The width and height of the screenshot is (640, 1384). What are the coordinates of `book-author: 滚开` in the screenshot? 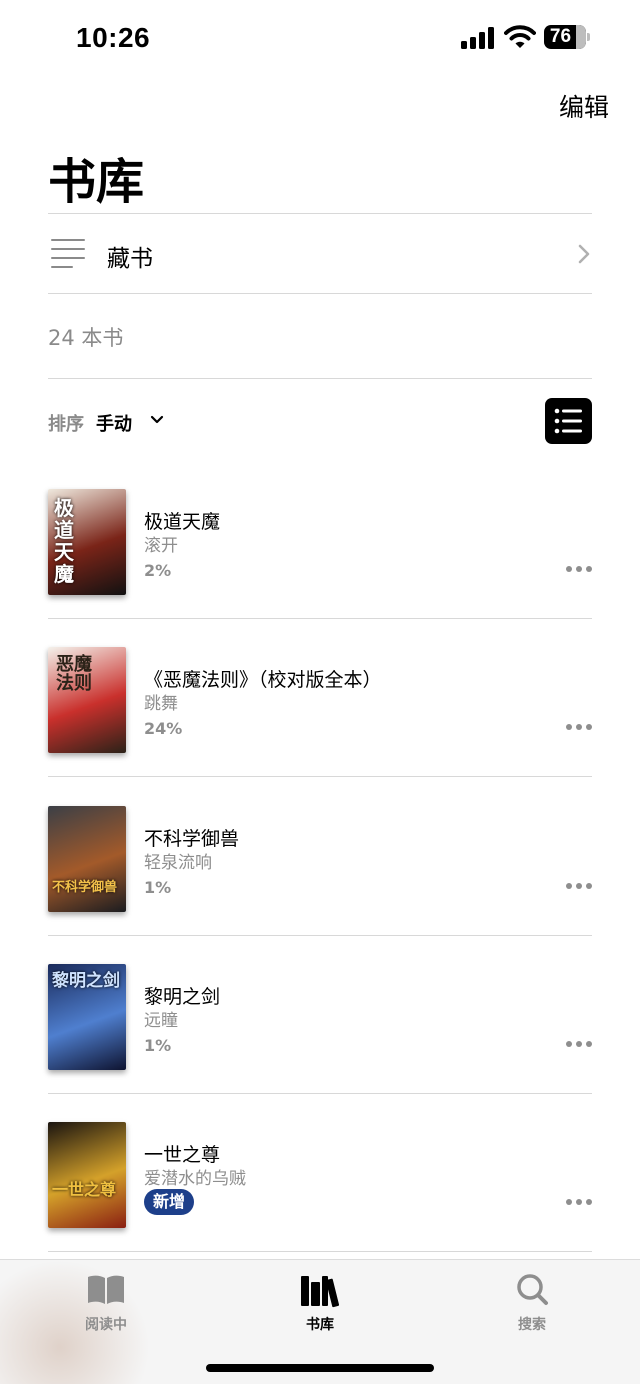 It's located at (161, 546).